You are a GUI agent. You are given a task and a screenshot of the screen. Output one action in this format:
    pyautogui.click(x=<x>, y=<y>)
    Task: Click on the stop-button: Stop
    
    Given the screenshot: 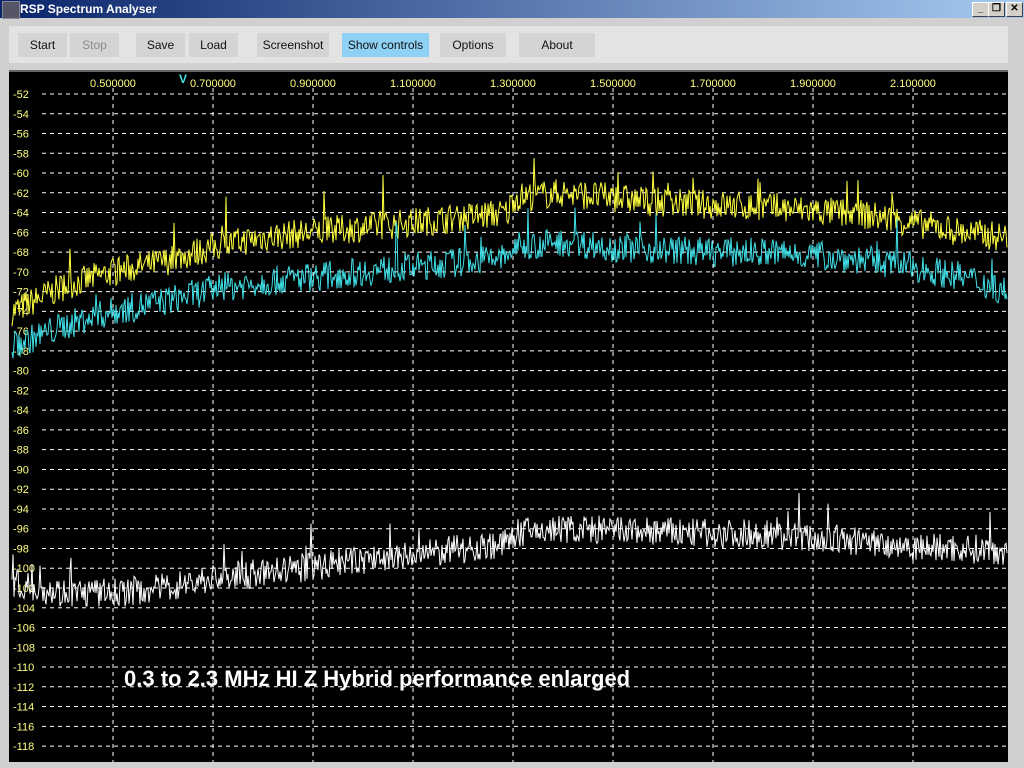 What is the action you would take?
    pyautogui.click(x=94, y=45)
    